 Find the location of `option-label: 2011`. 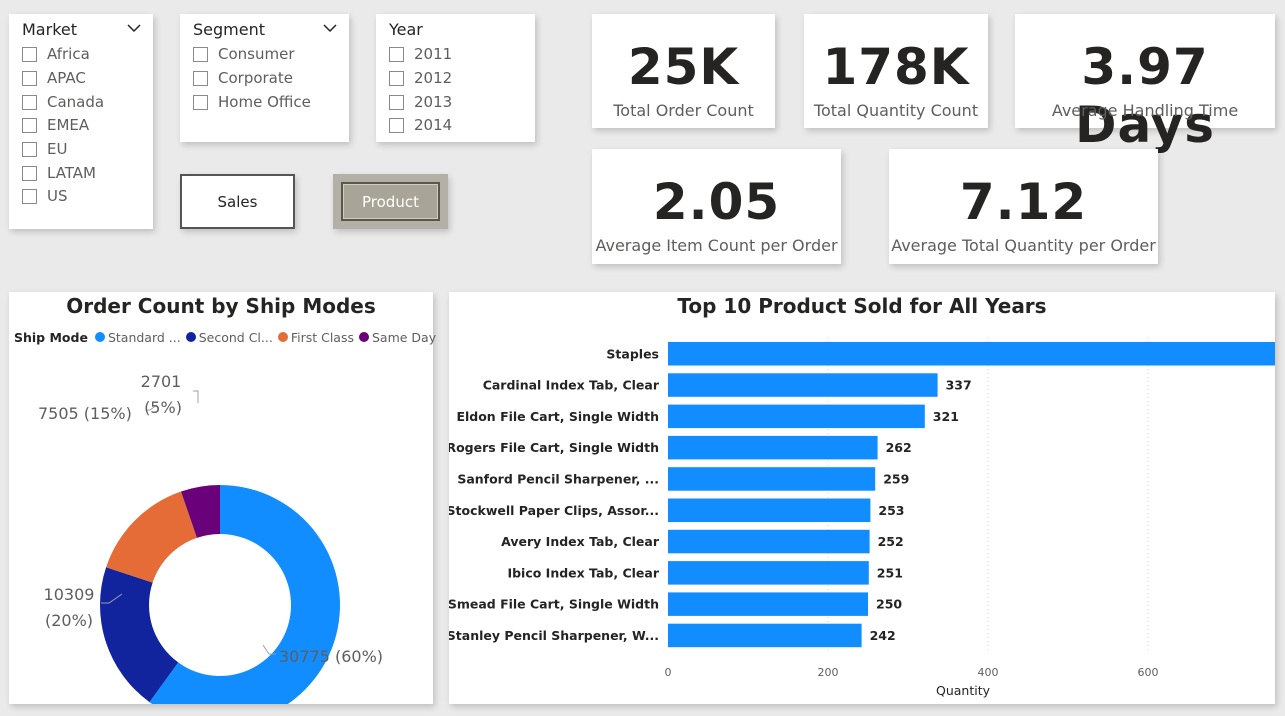

option-label: 2011 is located at coordinates (433, 54).